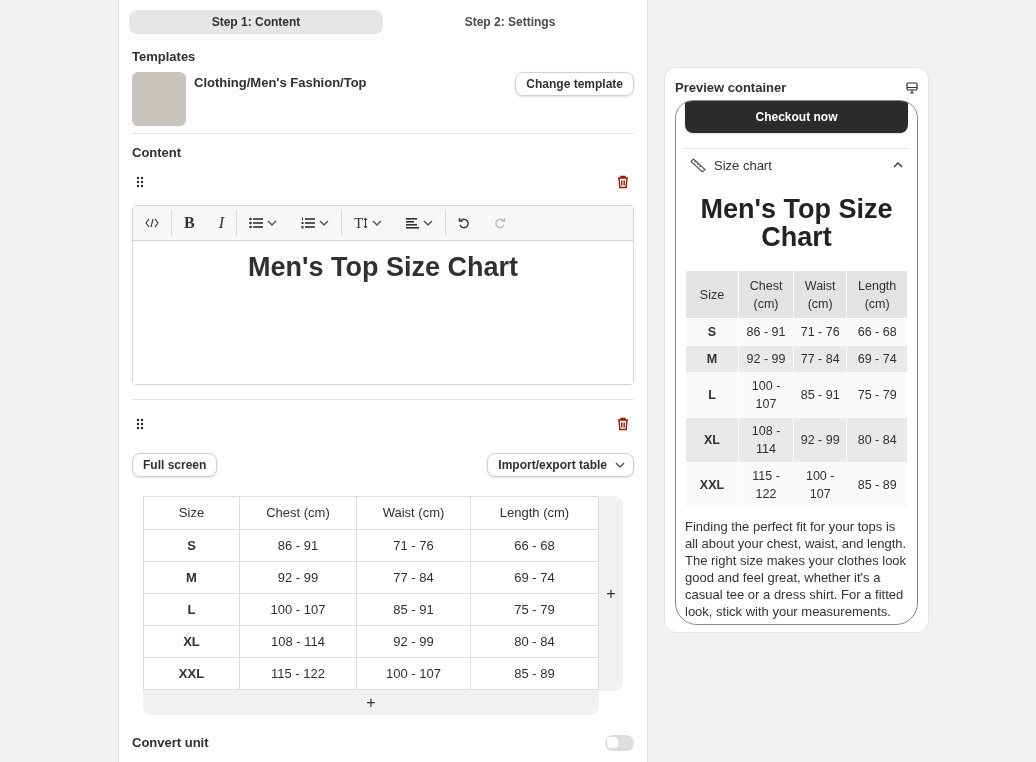 This screenshot has width=1036, height=762. What do you see at coordinates (164, 57) in the screenshot?
I see `section-heading: Templates` at bounding box center [164, 57].